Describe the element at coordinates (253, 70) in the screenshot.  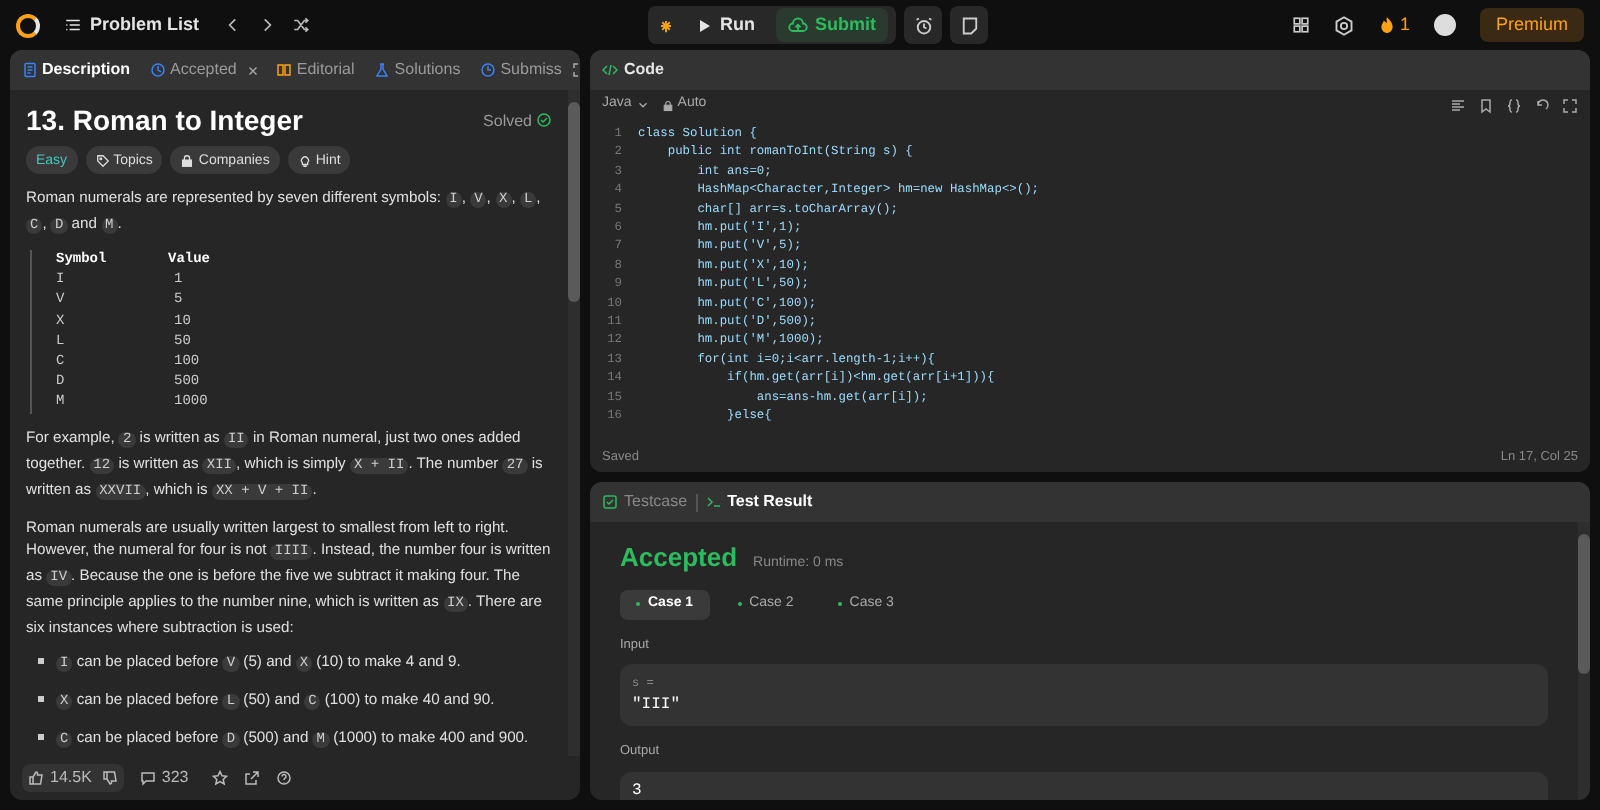
I see `close-icon` at that location.